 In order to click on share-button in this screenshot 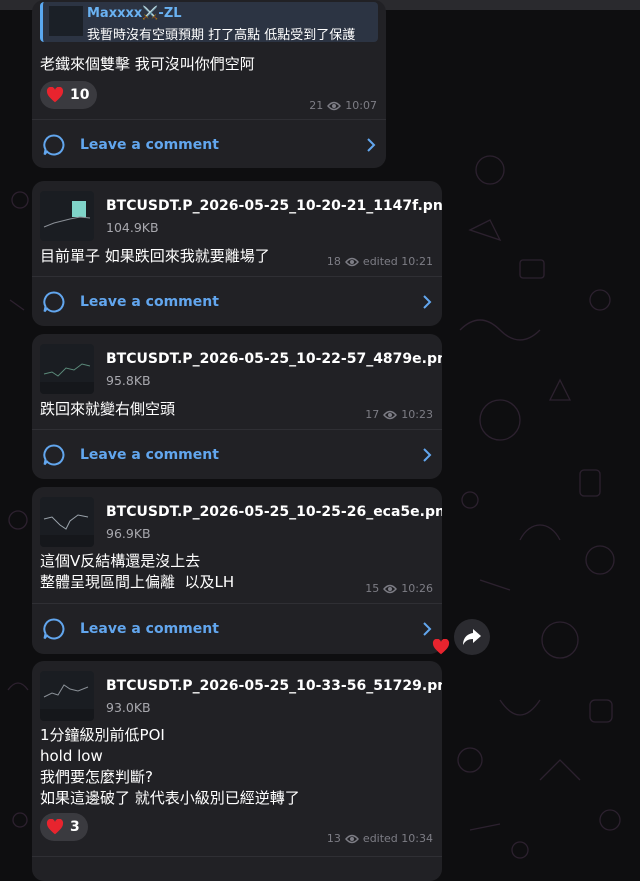, I will do `click(472, 637)`.